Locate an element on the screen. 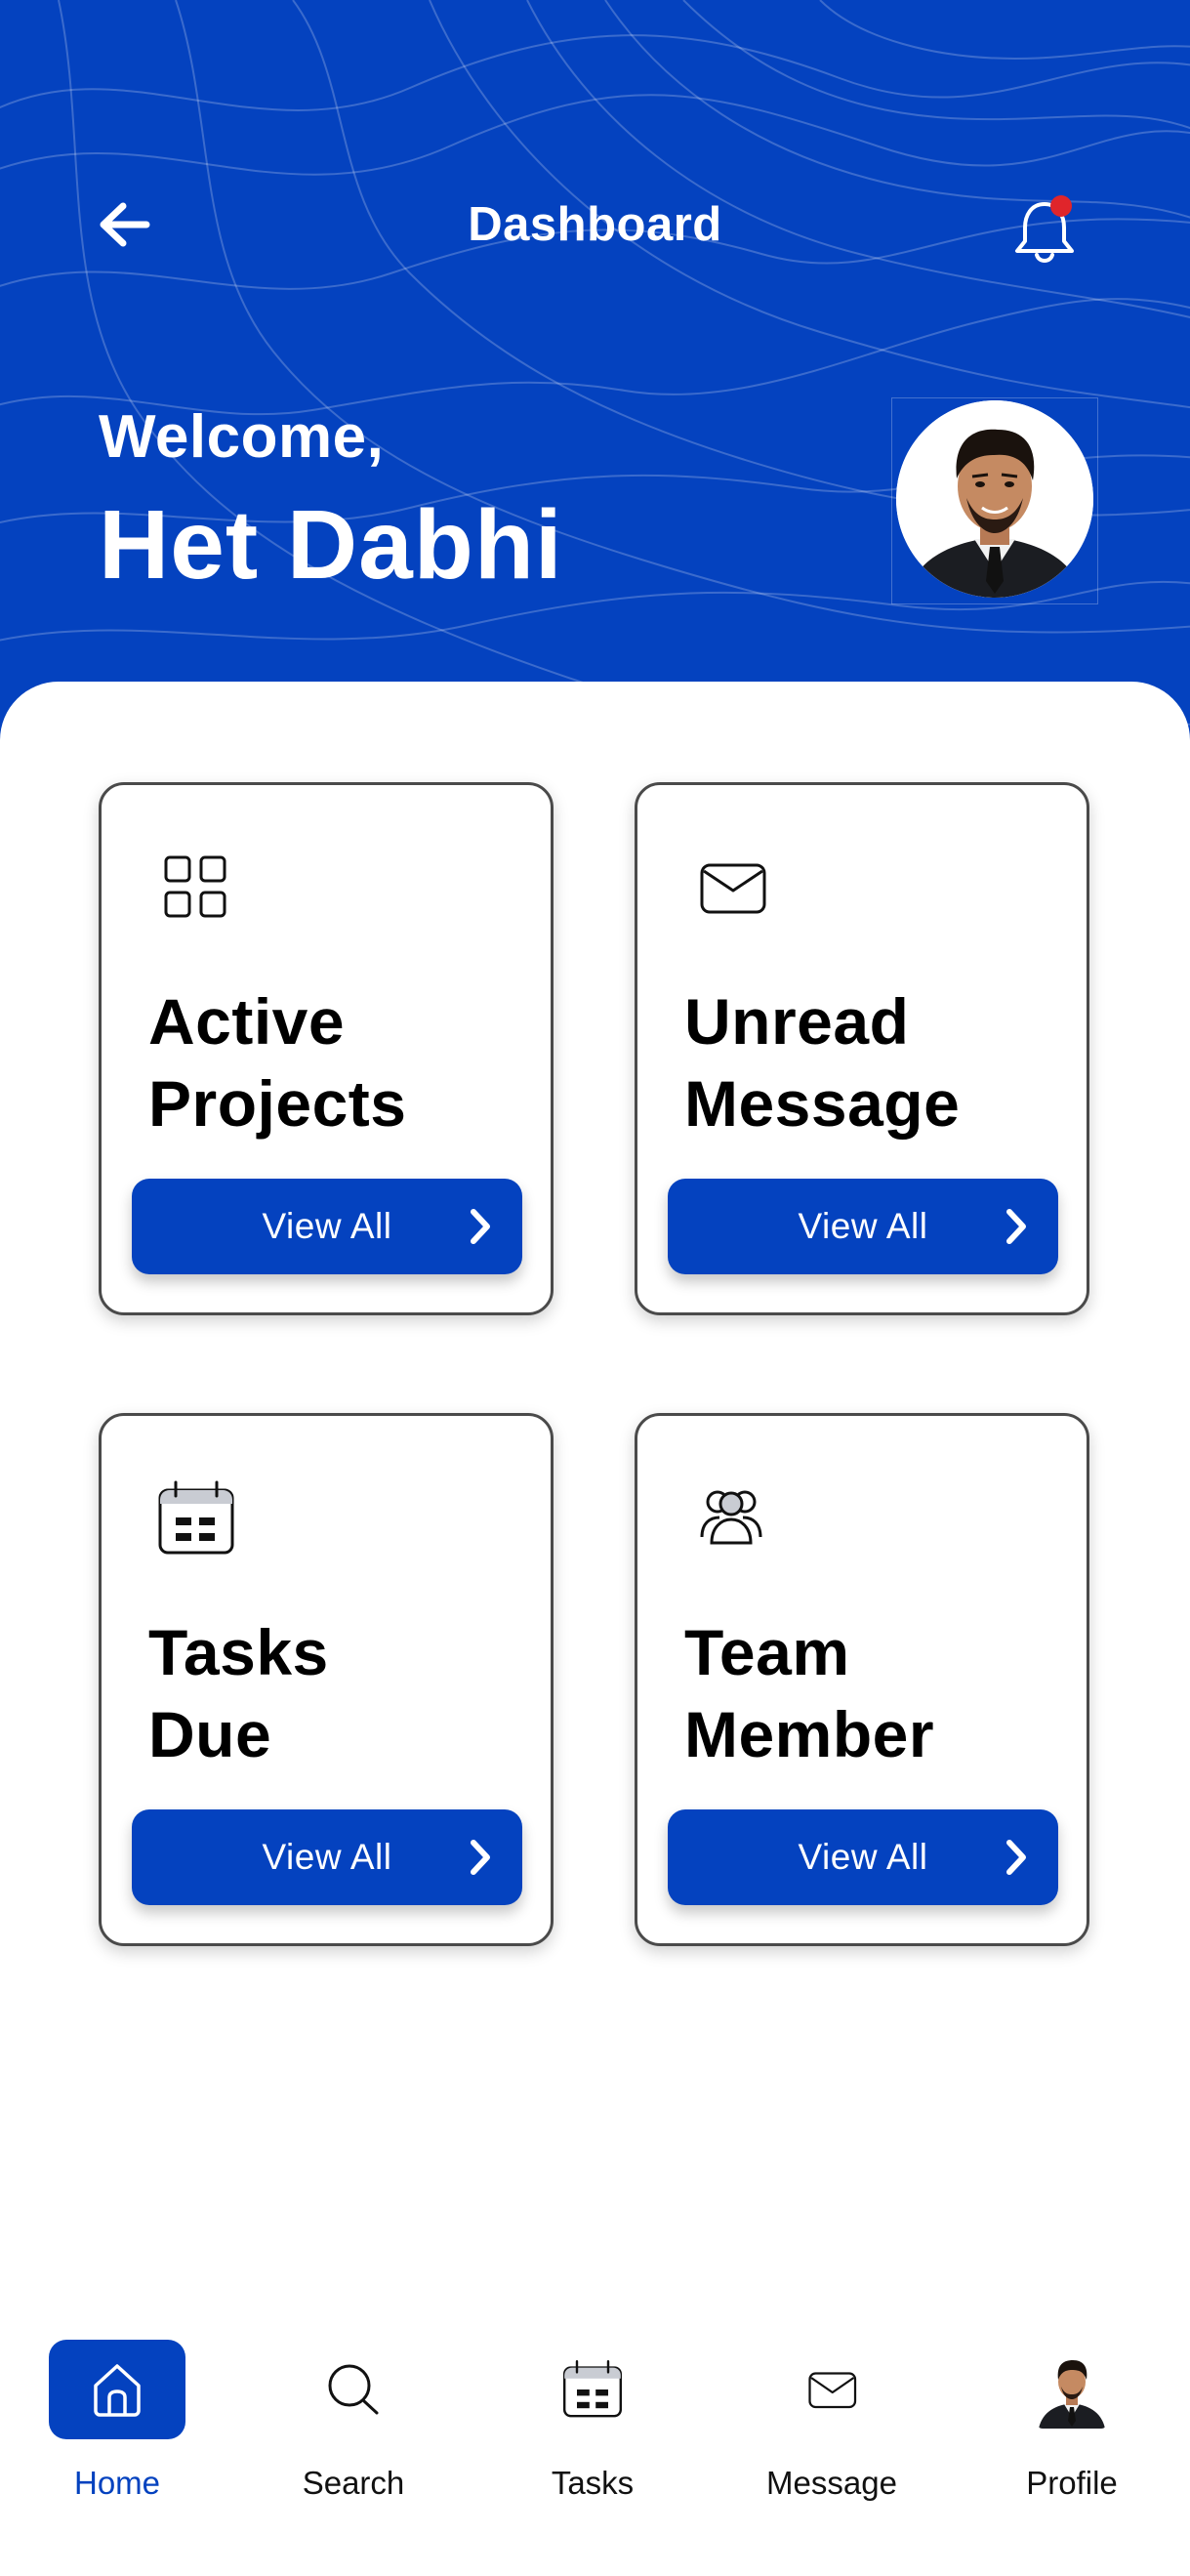  nav-label: Search is located at coordinates (353, 2483).